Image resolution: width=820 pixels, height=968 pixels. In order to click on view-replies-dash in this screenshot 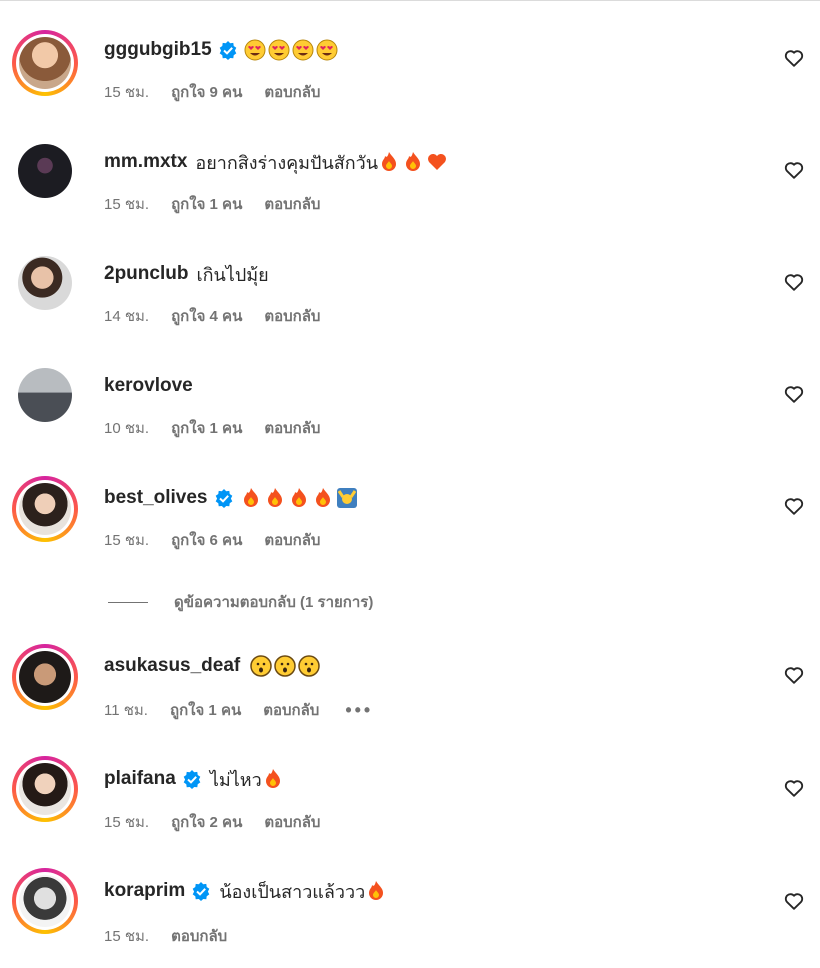, I will do `click(128, 602)`.